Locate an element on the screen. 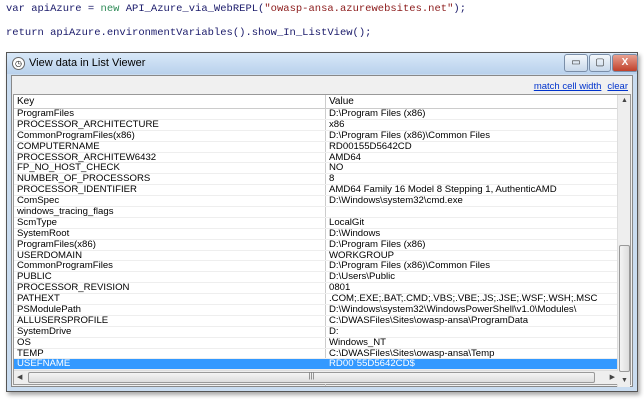  cell-key: OS is located at coordinates (24, 342).